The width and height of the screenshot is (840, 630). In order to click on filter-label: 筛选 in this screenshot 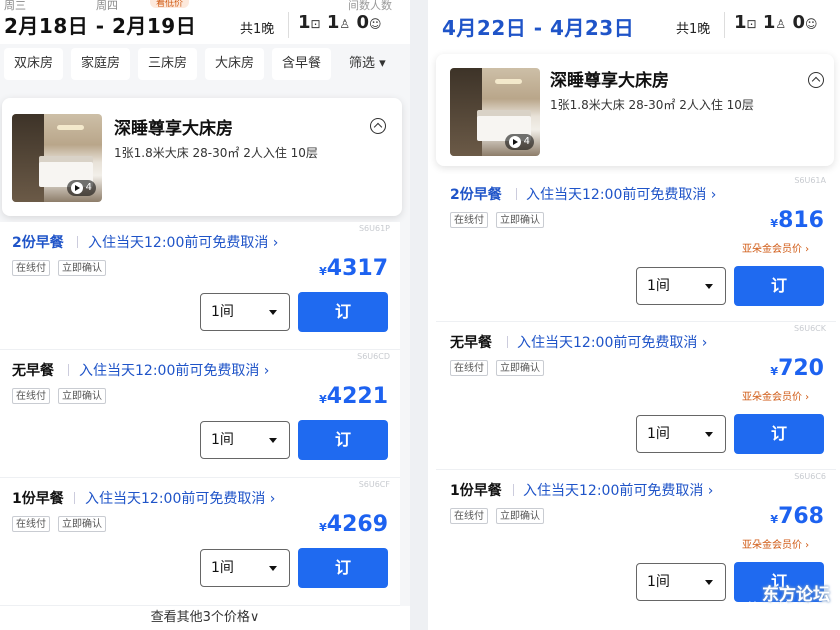, I will do `click(362, 63)`.